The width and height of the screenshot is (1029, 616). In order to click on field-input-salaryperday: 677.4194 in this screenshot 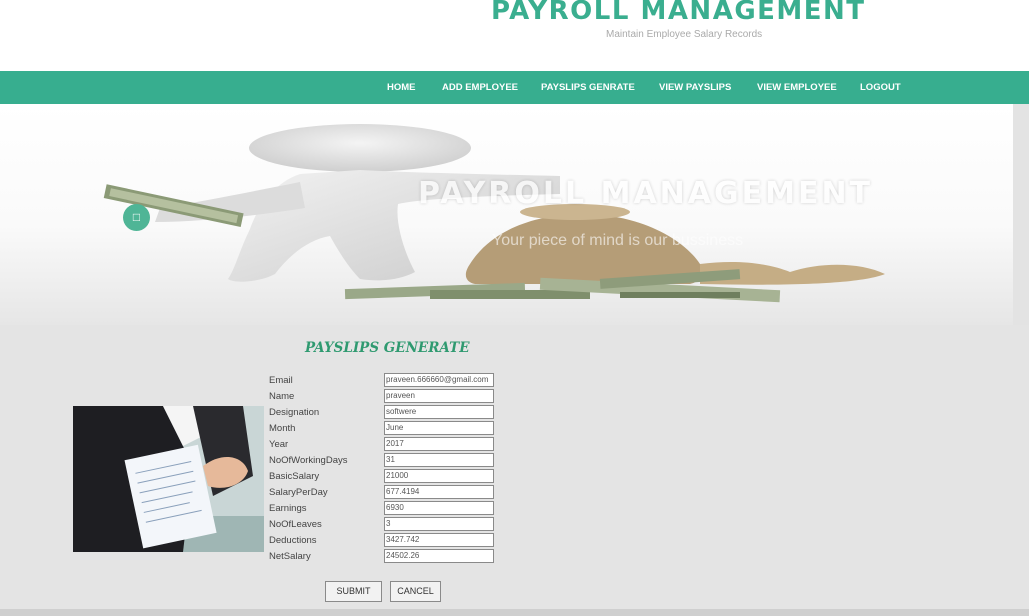, I will do `click(439, 492)`.